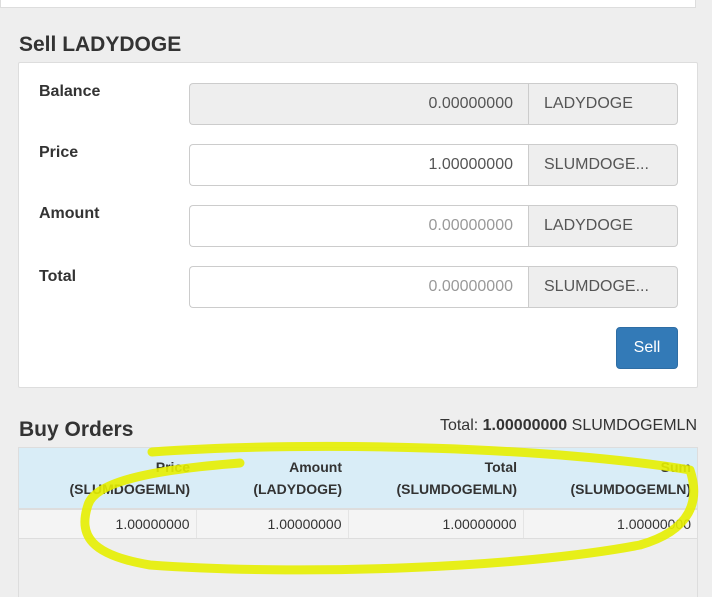 This screenshot has width=712, height=597. What do you see at coordinates (70, 91) in the screenshot?
I see `balance-label: Balance` at bounding box center [70, 91].